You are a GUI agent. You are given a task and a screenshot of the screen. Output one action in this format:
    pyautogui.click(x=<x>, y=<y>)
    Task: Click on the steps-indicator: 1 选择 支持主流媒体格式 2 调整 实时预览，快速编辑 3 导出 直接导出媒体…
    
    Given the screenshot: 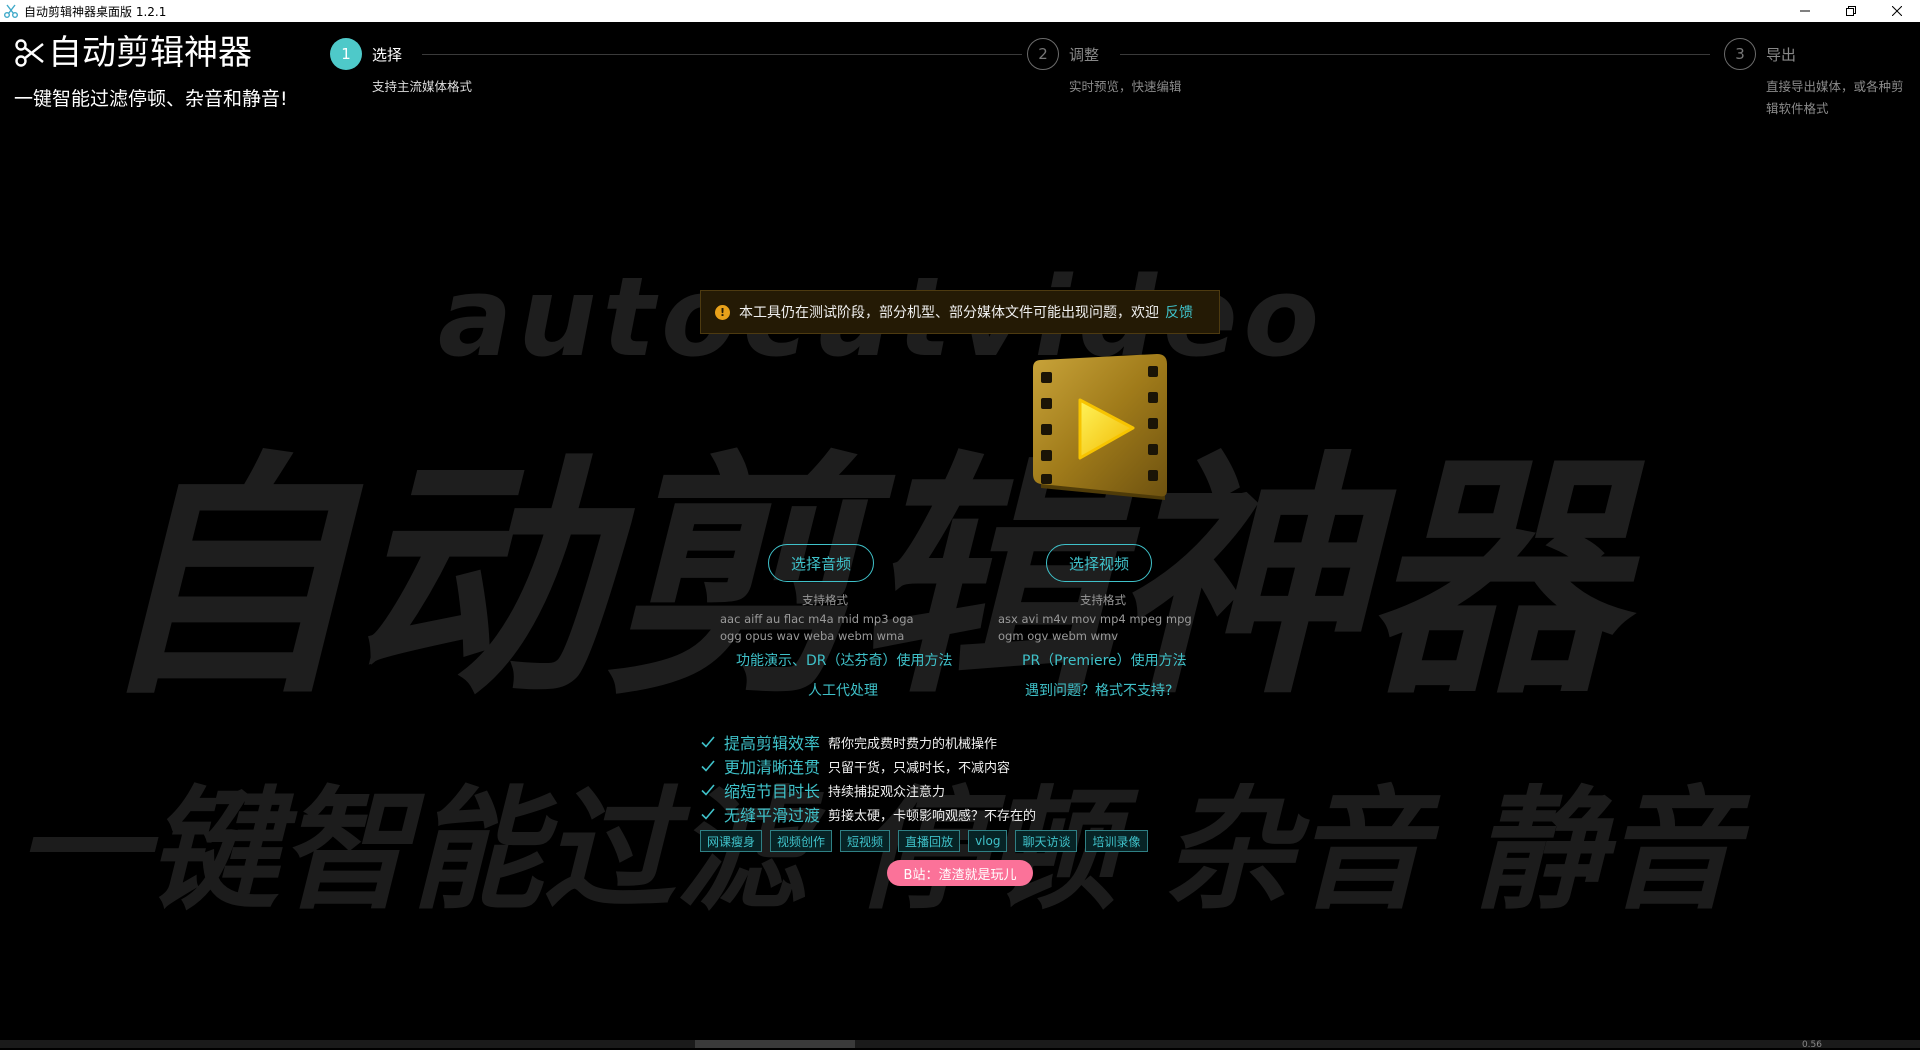 What is the action you would take?
    pyautogui.click(x=1120, y=83)
    